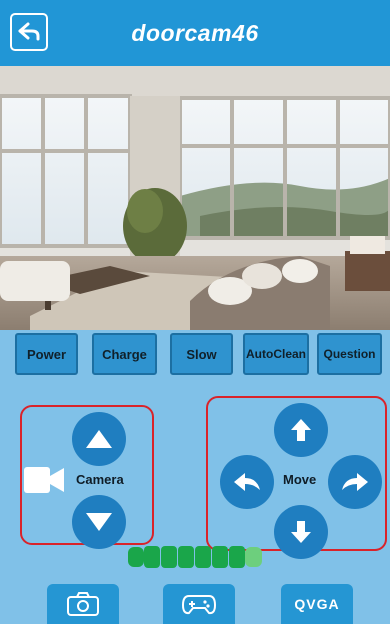  I want to click on snapshot-button, so click(83, 604).